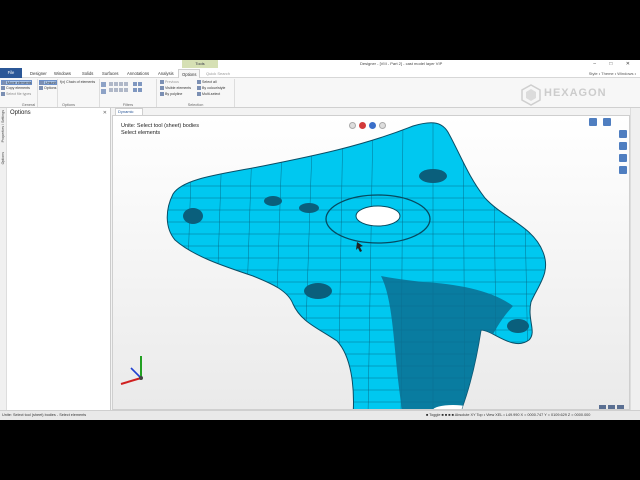 This screenshot has width=640, height=480. I want to click on view-cube-icon, so click(593, 122).